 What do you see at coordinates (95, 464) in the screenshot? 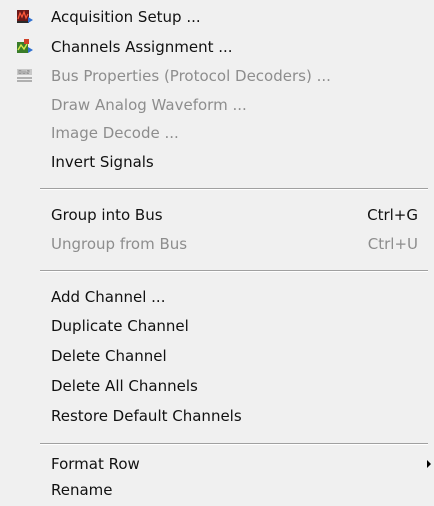
I see `menu-item-label: Format Row` at bounding box center [95, 464].